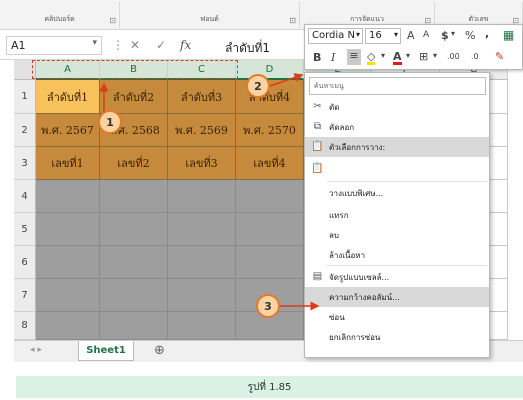 The width and height of the screenshot is (523, 400). Describe the element at coordinates (258, 86) in the screenshot. I see `annotation-badge-2: 2` at that location.